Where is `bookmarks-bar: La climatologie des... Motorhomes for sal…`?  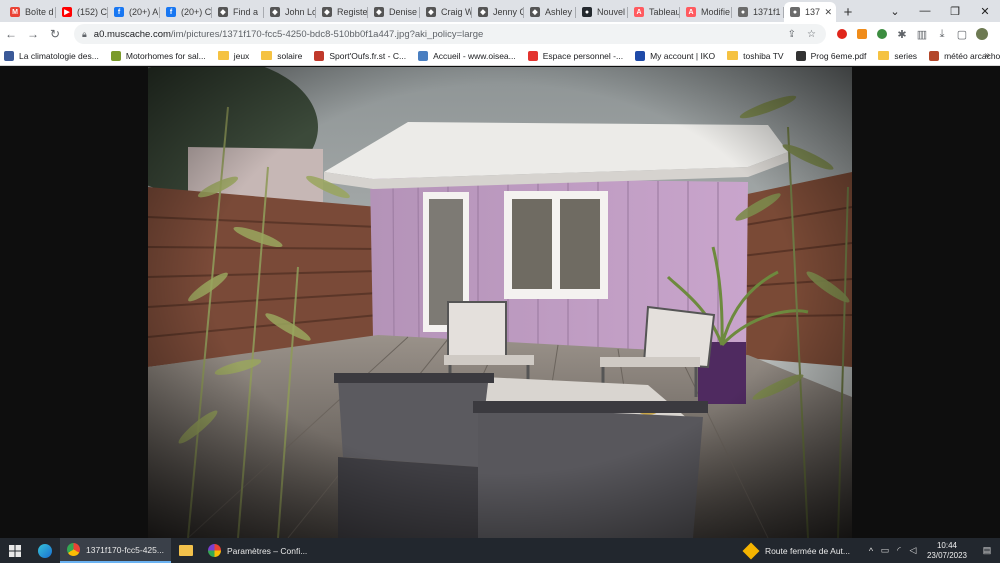 bookmarks-bar: La climatologie des... Motorhomes for sal… is located at coordinates (500, 56).